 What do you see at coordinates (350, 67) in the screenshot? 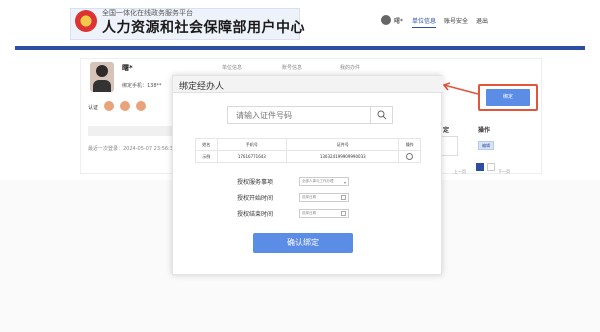
I see `tab-my-cases: 我的办件` at bounding box center [350, 67].